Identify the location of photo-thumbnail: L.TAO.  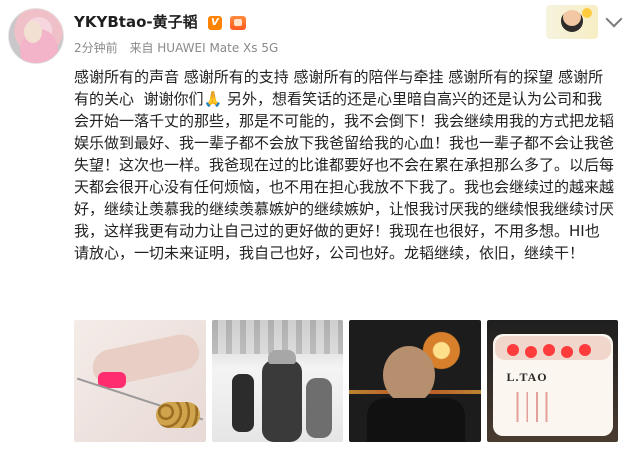
(552, 381).